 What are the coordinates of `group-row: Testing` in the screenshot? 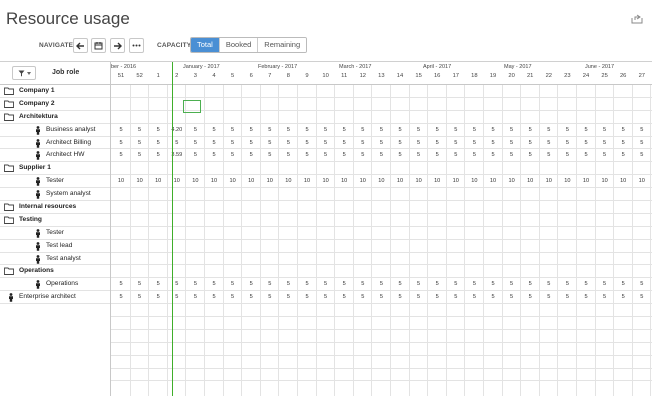 It's located at (55, 220).